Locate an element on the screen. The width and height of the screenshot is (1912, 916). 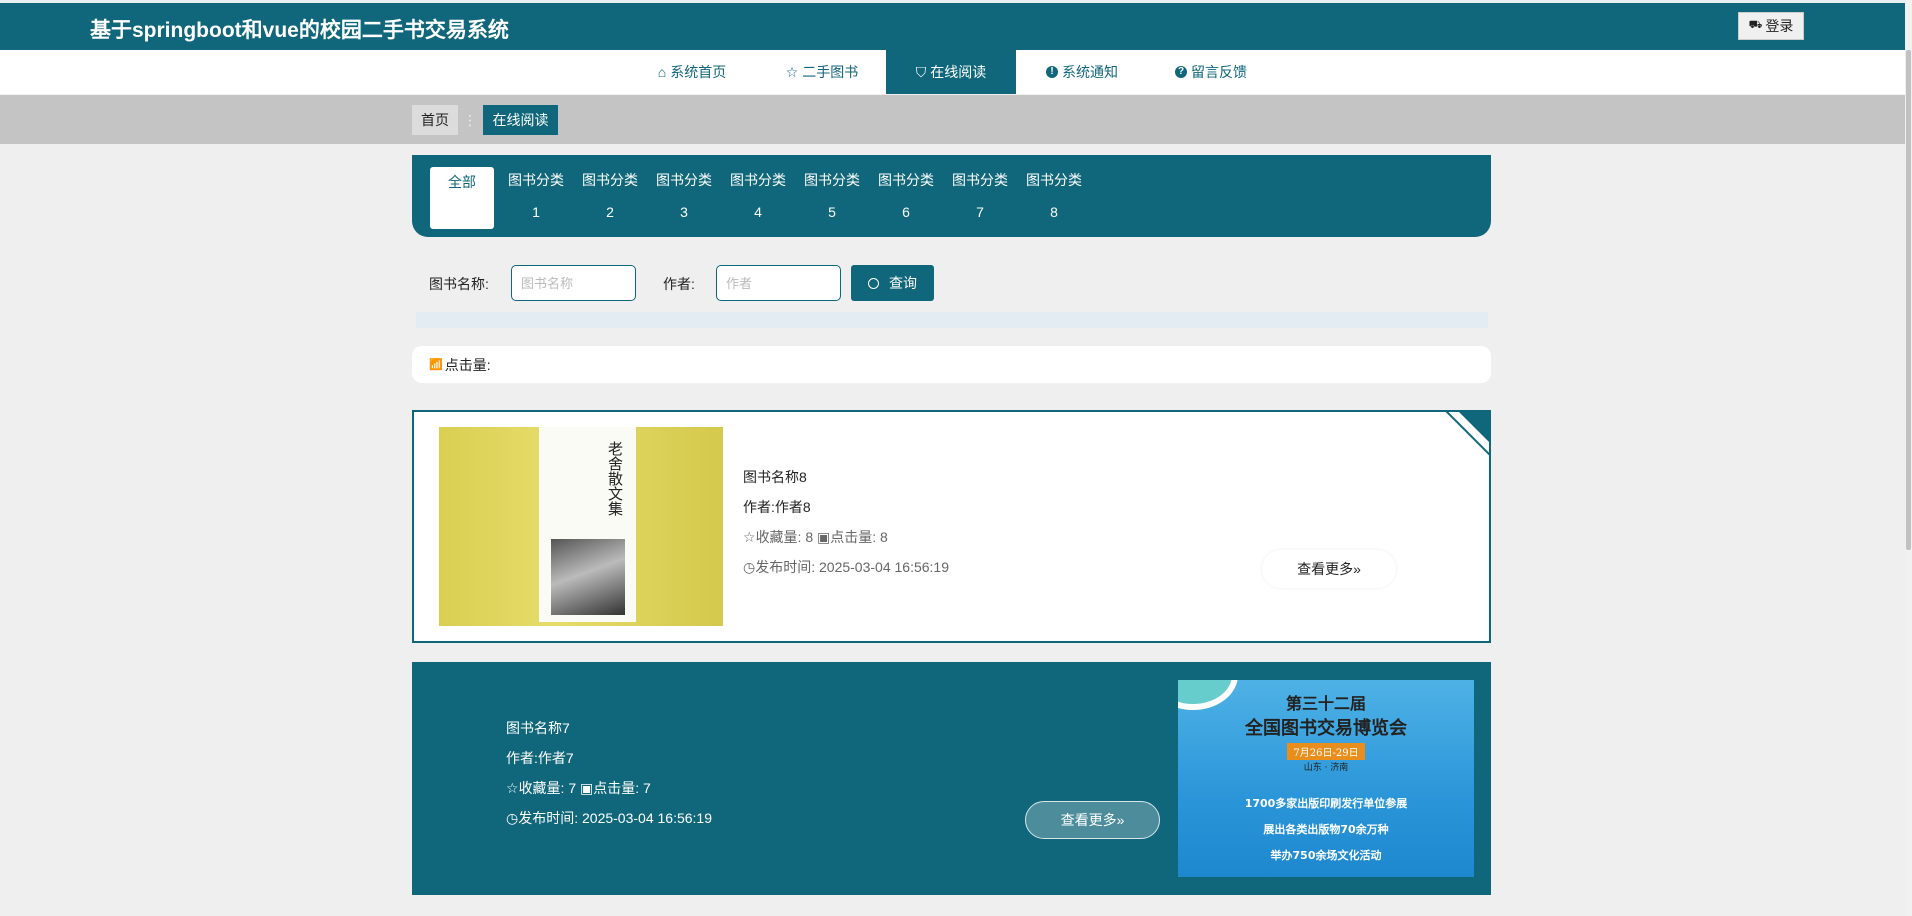
category-item: 图书分类 2 is located at coordinates (610, 198).